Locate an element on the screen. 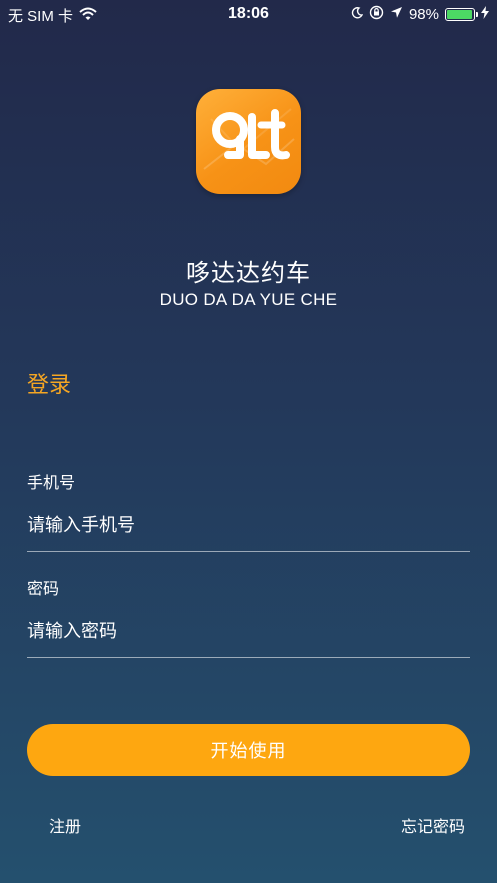 The image size is (497, 883). start-button: 开始使用 is located at coordinates (248, 750).